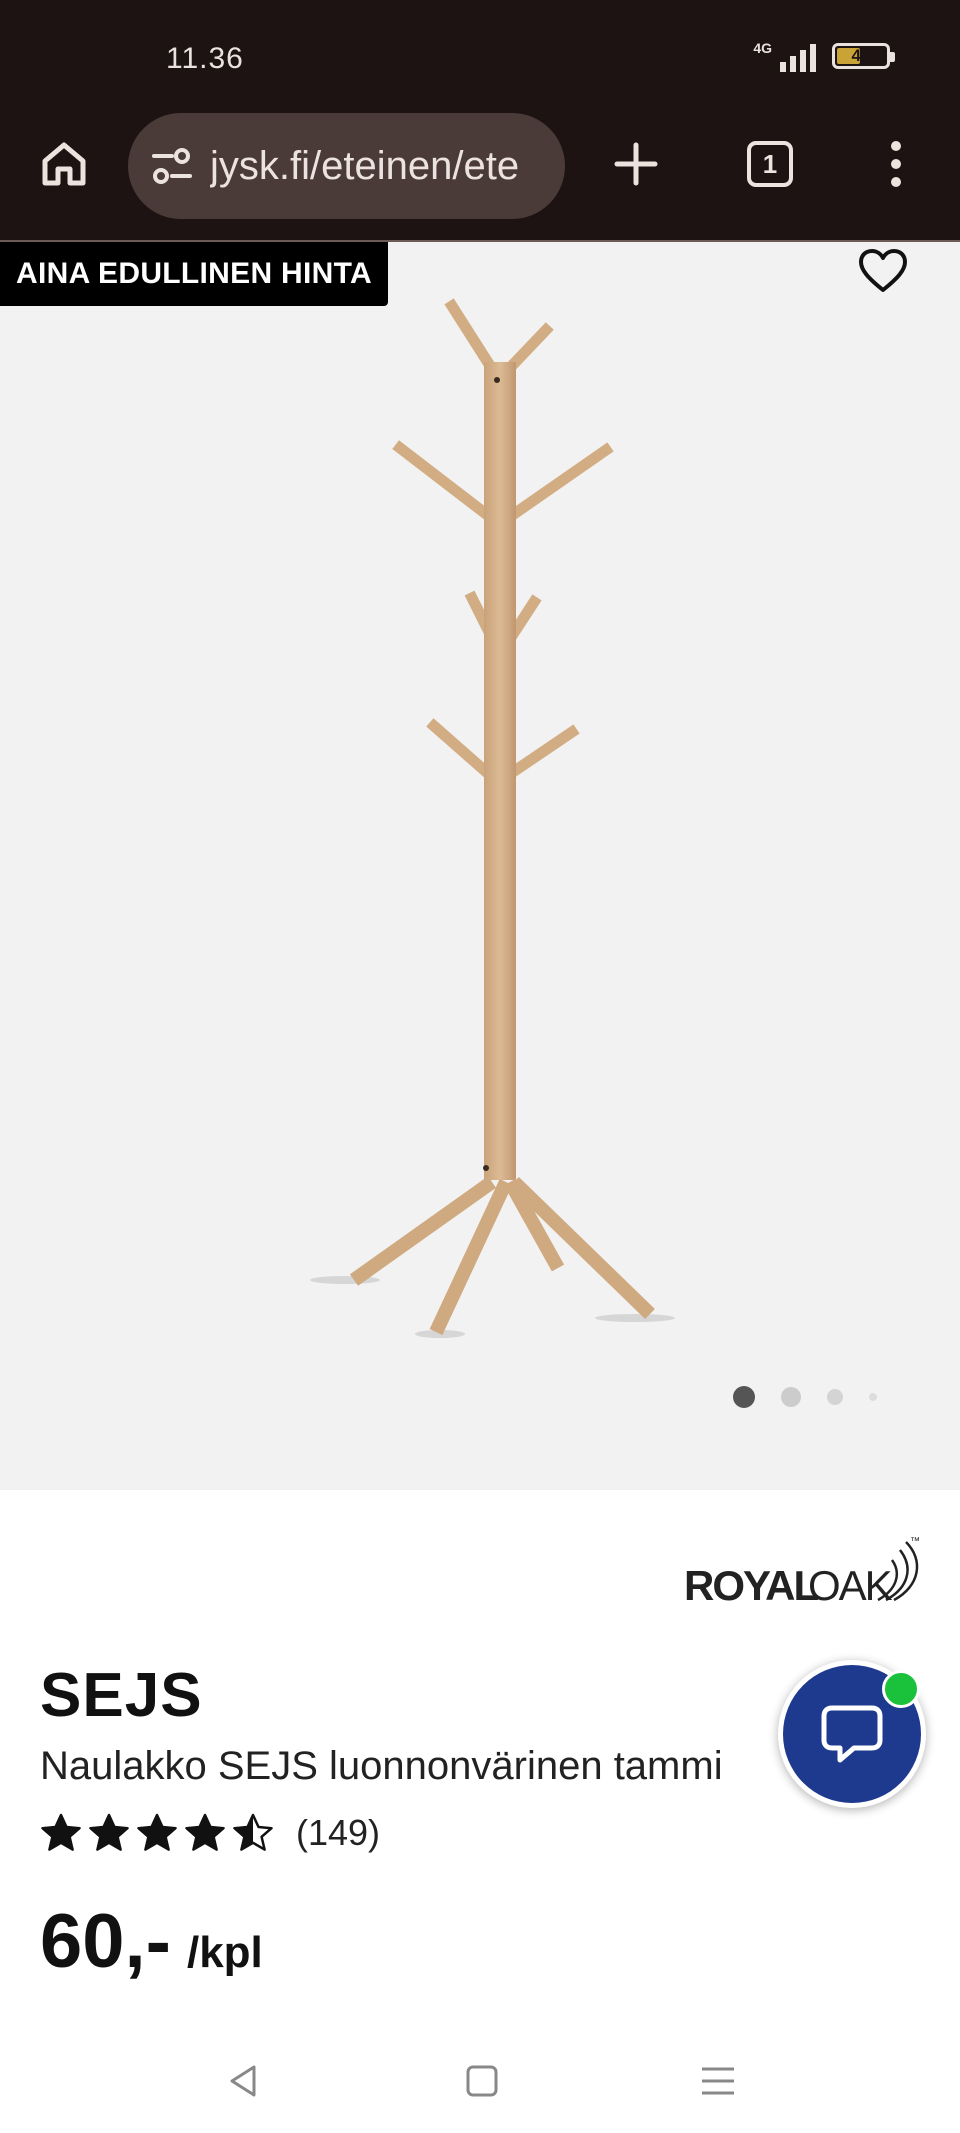  What do you see at coordinates (224, 1952) in the screenshot?
I see `price-unit: /kpl` at bounding box center [224, 1952].